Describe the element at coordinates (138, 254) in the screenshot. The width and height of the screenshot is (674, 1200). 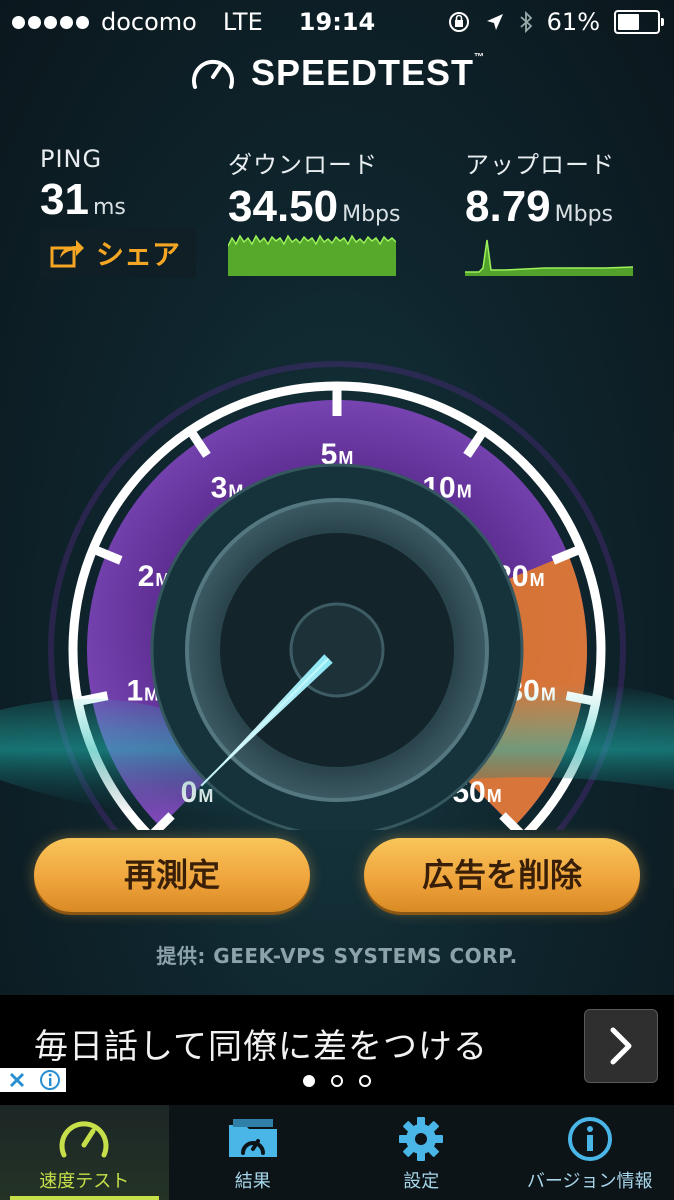
I see `share-label: シェア` at that location.